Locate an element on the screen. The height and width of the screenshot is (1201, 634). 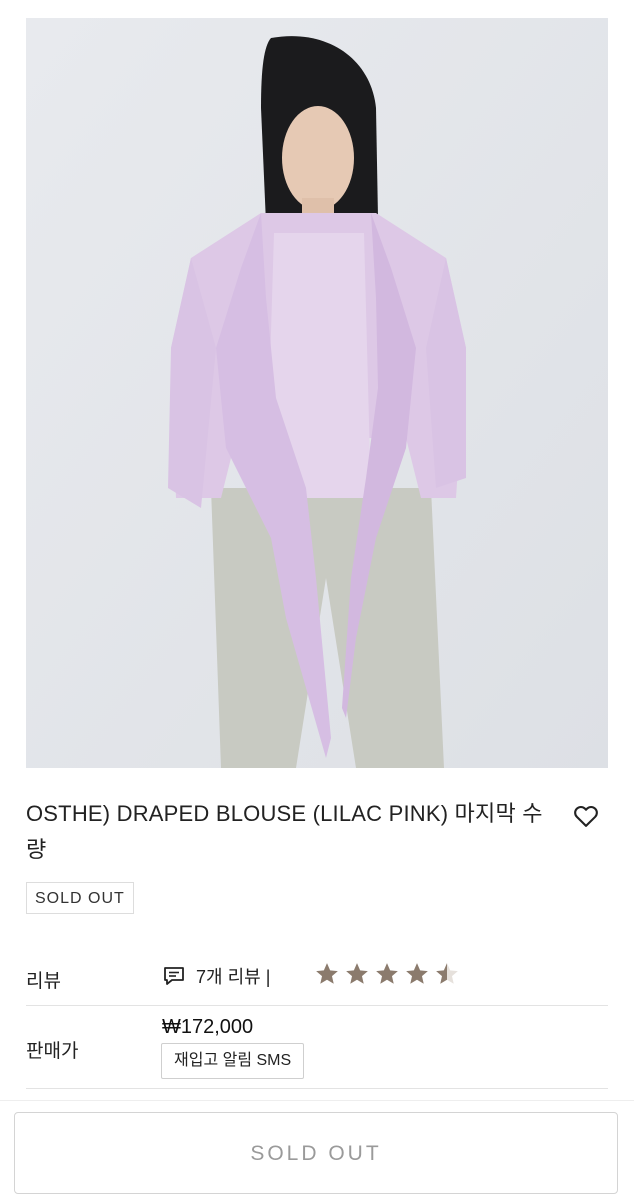
product-title: OSTHE) DRAPED BLOUSE (LILAC PINK) 마지막 수량 is located at coordinates (284, 831).